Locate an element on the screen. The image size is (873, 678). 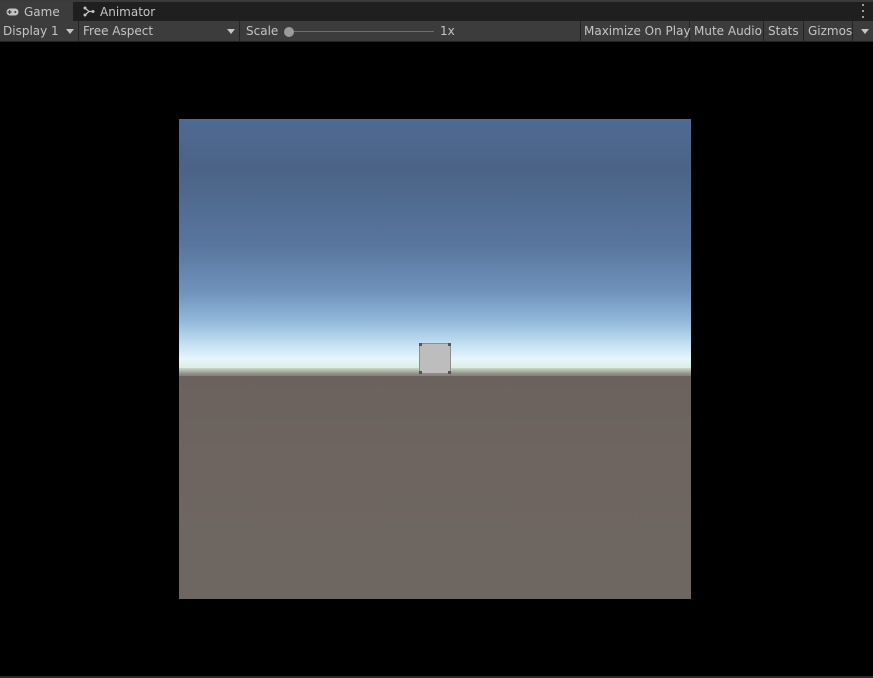
gizmos-toggle: Gizmos is located at coordinates (829, 31).